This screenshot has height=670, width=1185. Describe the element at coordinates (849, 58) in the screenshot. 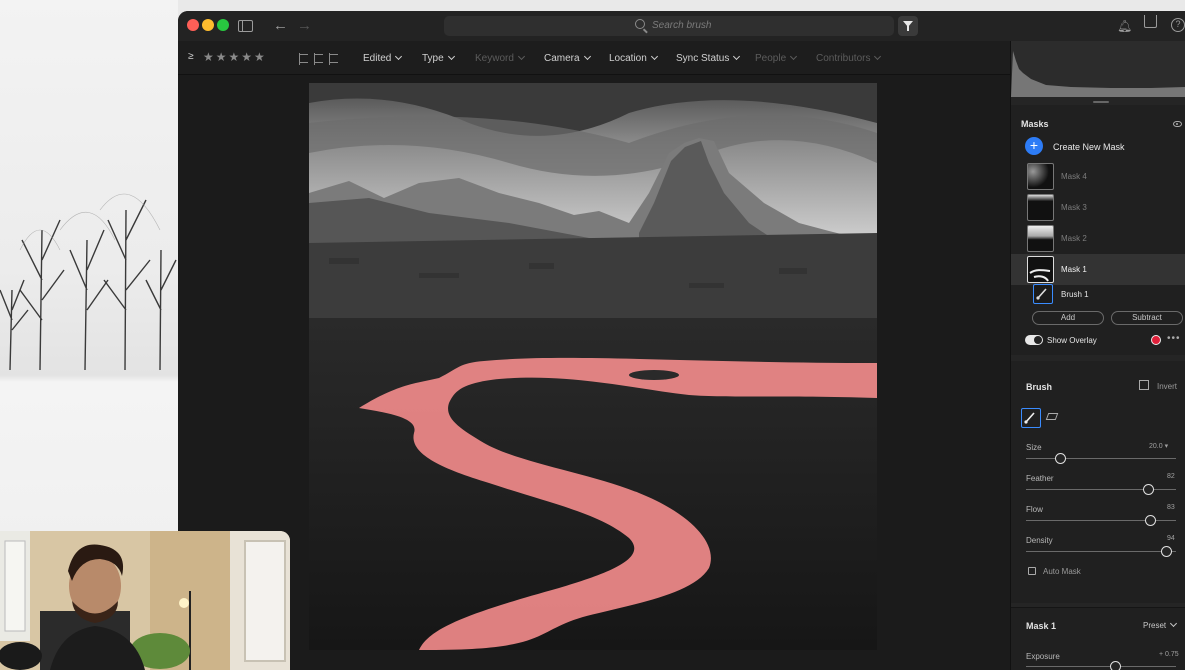

I see `filter-contributors: Contributors` at that location.